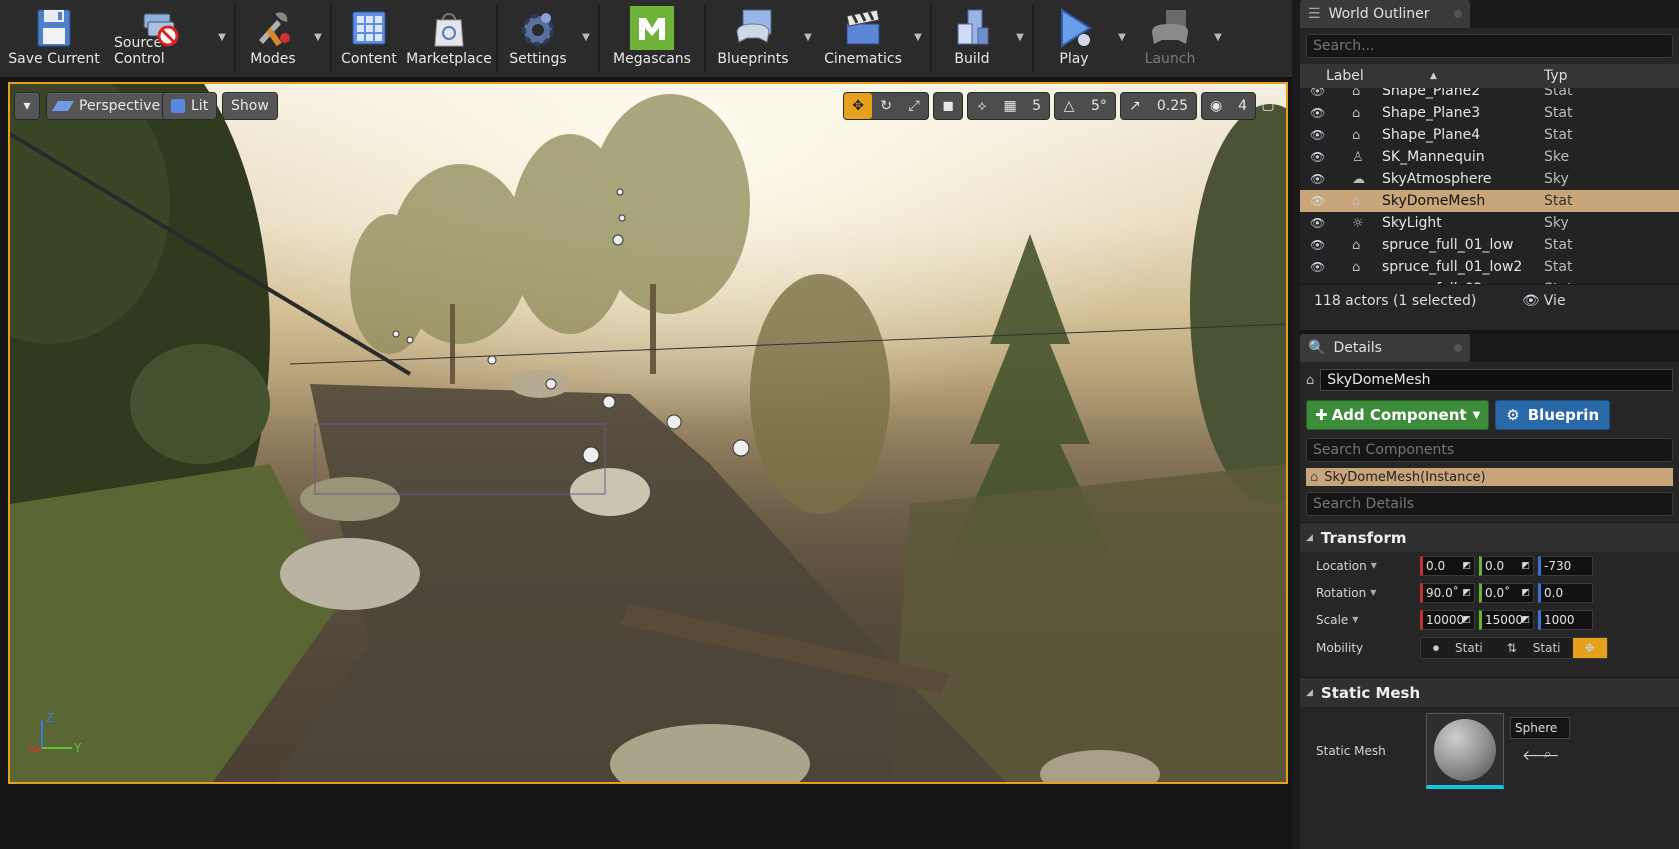 Image resolution: width=1679 pixels, height=849 pixels. I want to click on actor-type: Stat, so click(1558, 245).